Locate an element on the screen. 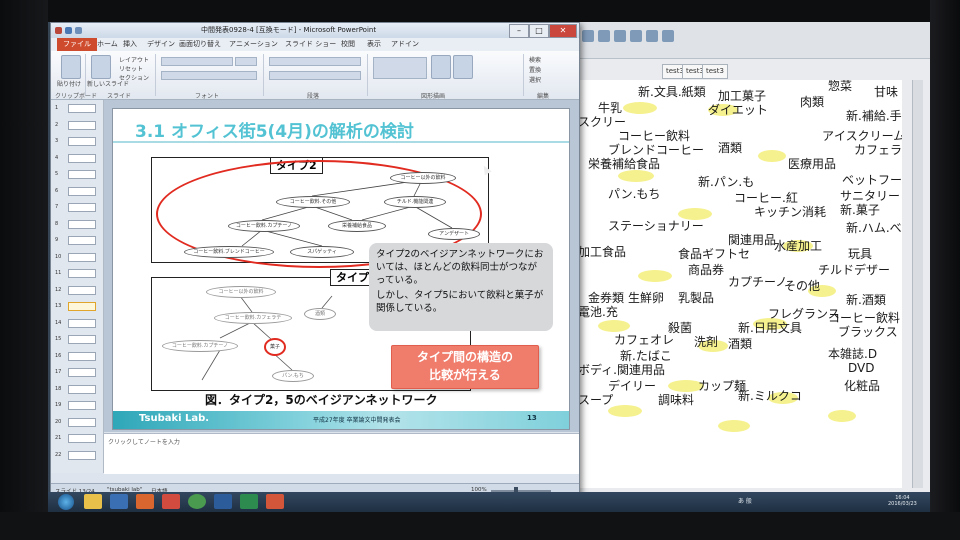 The height and width of the screenshot is (540, 960). tab-insert: 挿入 is located at coordinates (130, 44).